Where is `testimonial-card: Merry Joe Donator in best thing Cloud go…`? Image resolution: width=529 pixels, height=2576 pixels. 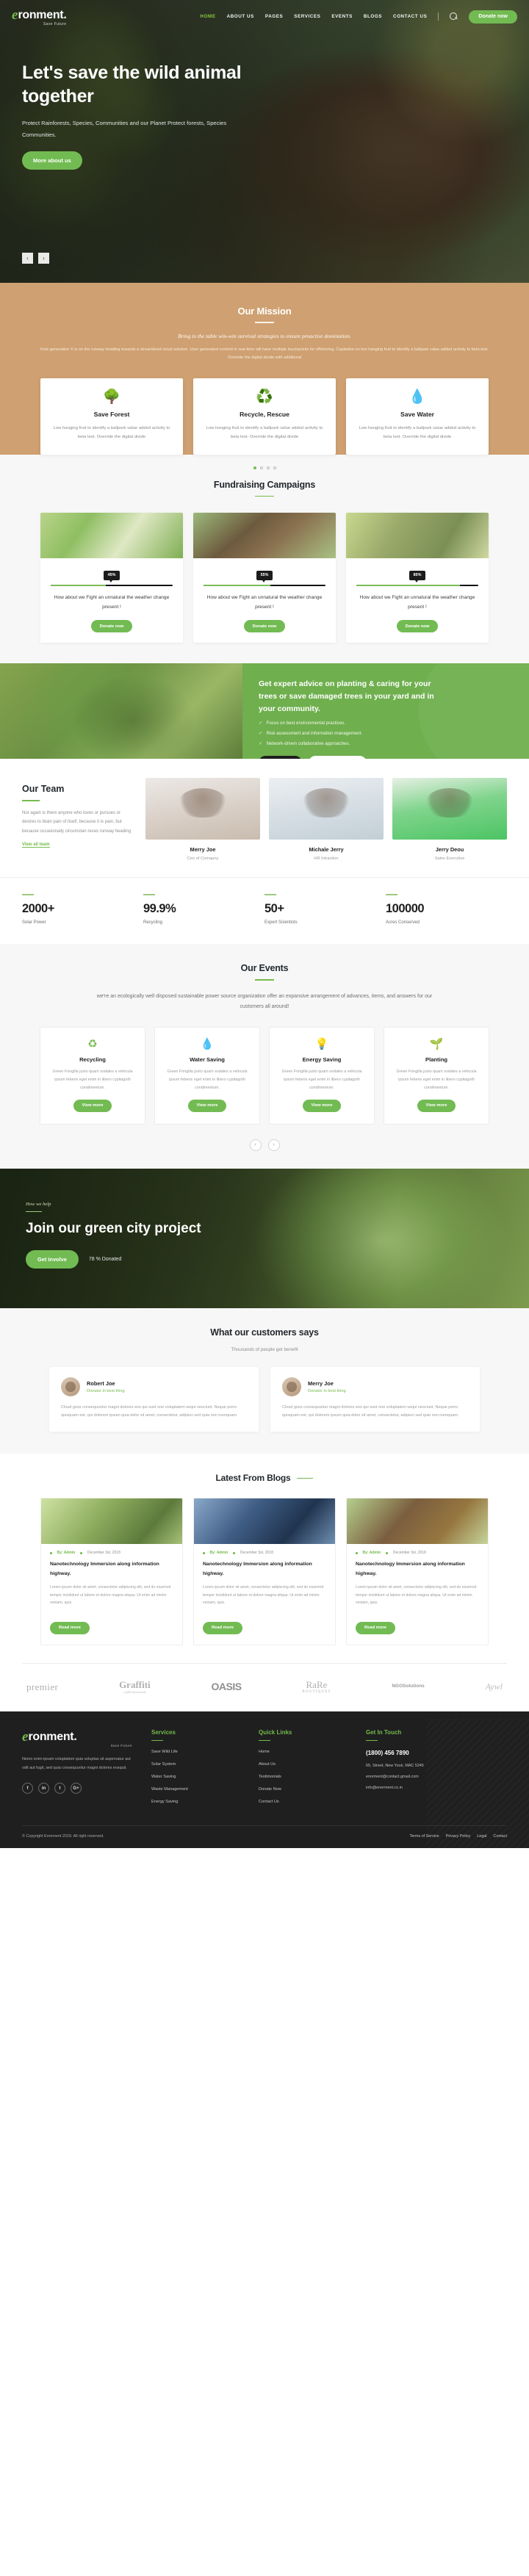
testimonial-card: Merry Joe Donator in best thing Cloud go… is located at coordinates (375, 1399).